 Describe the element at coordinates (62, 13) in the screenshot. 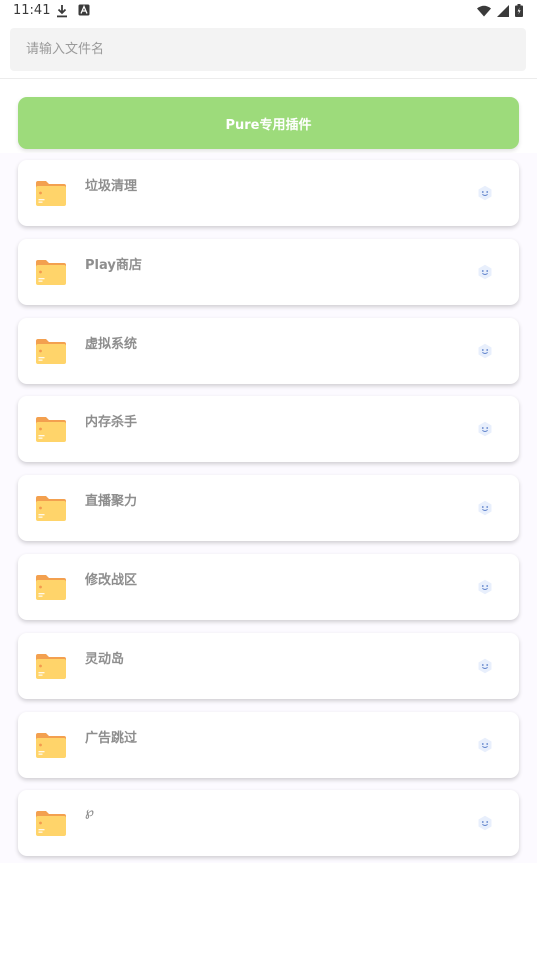

I see `download-icon` at that location.